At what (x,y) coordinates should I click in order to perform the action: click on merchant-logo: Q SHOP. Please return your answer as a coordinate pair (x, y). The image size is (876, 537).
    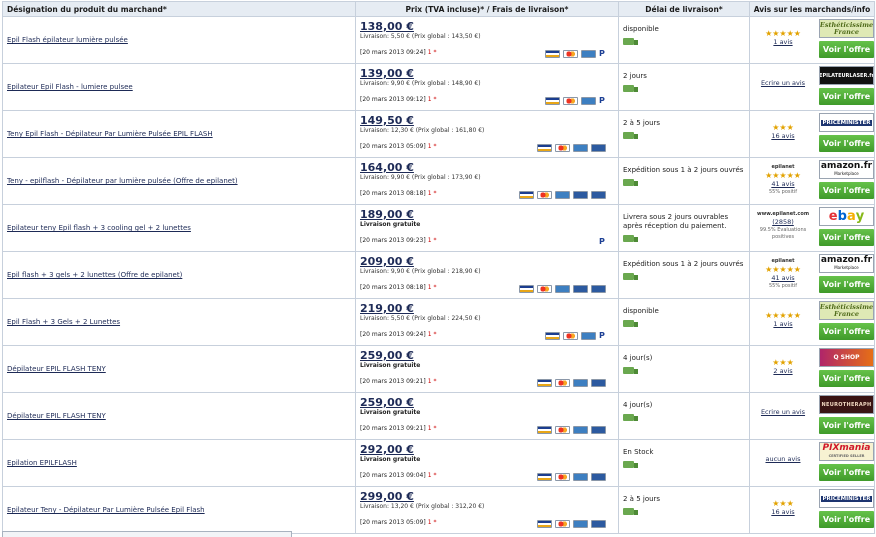
    Looking at the image, I should click on (846, 357).